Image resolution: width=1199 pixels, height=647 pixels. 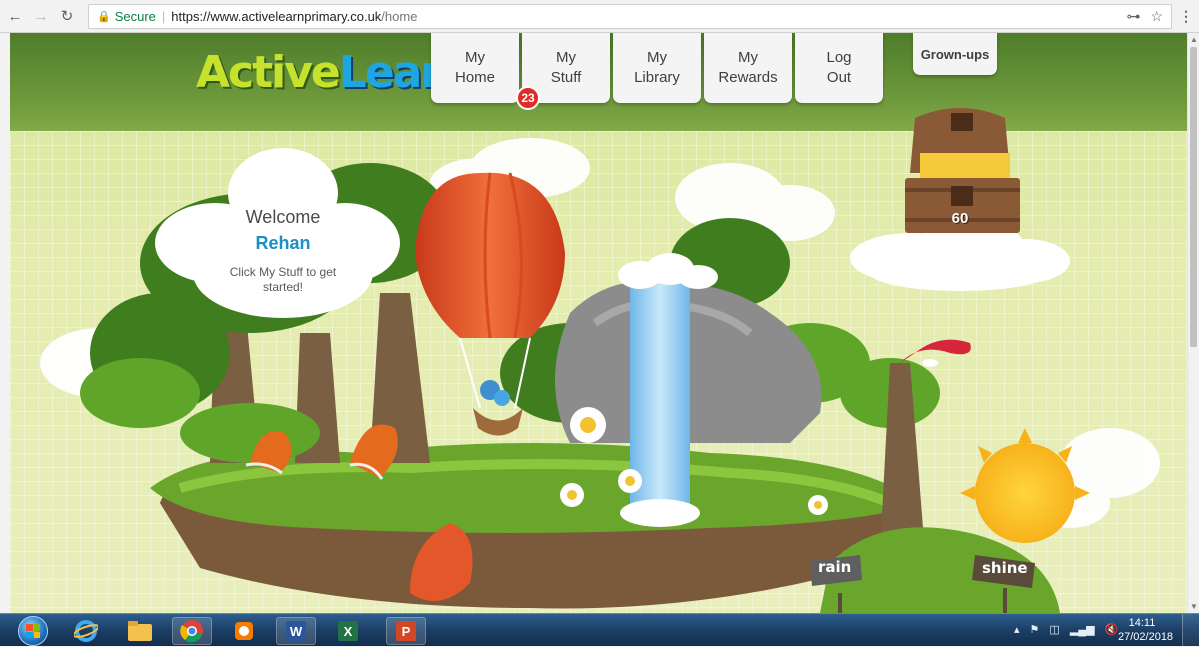 I want to click on excel-icon: X, so click(x=348, y=631).